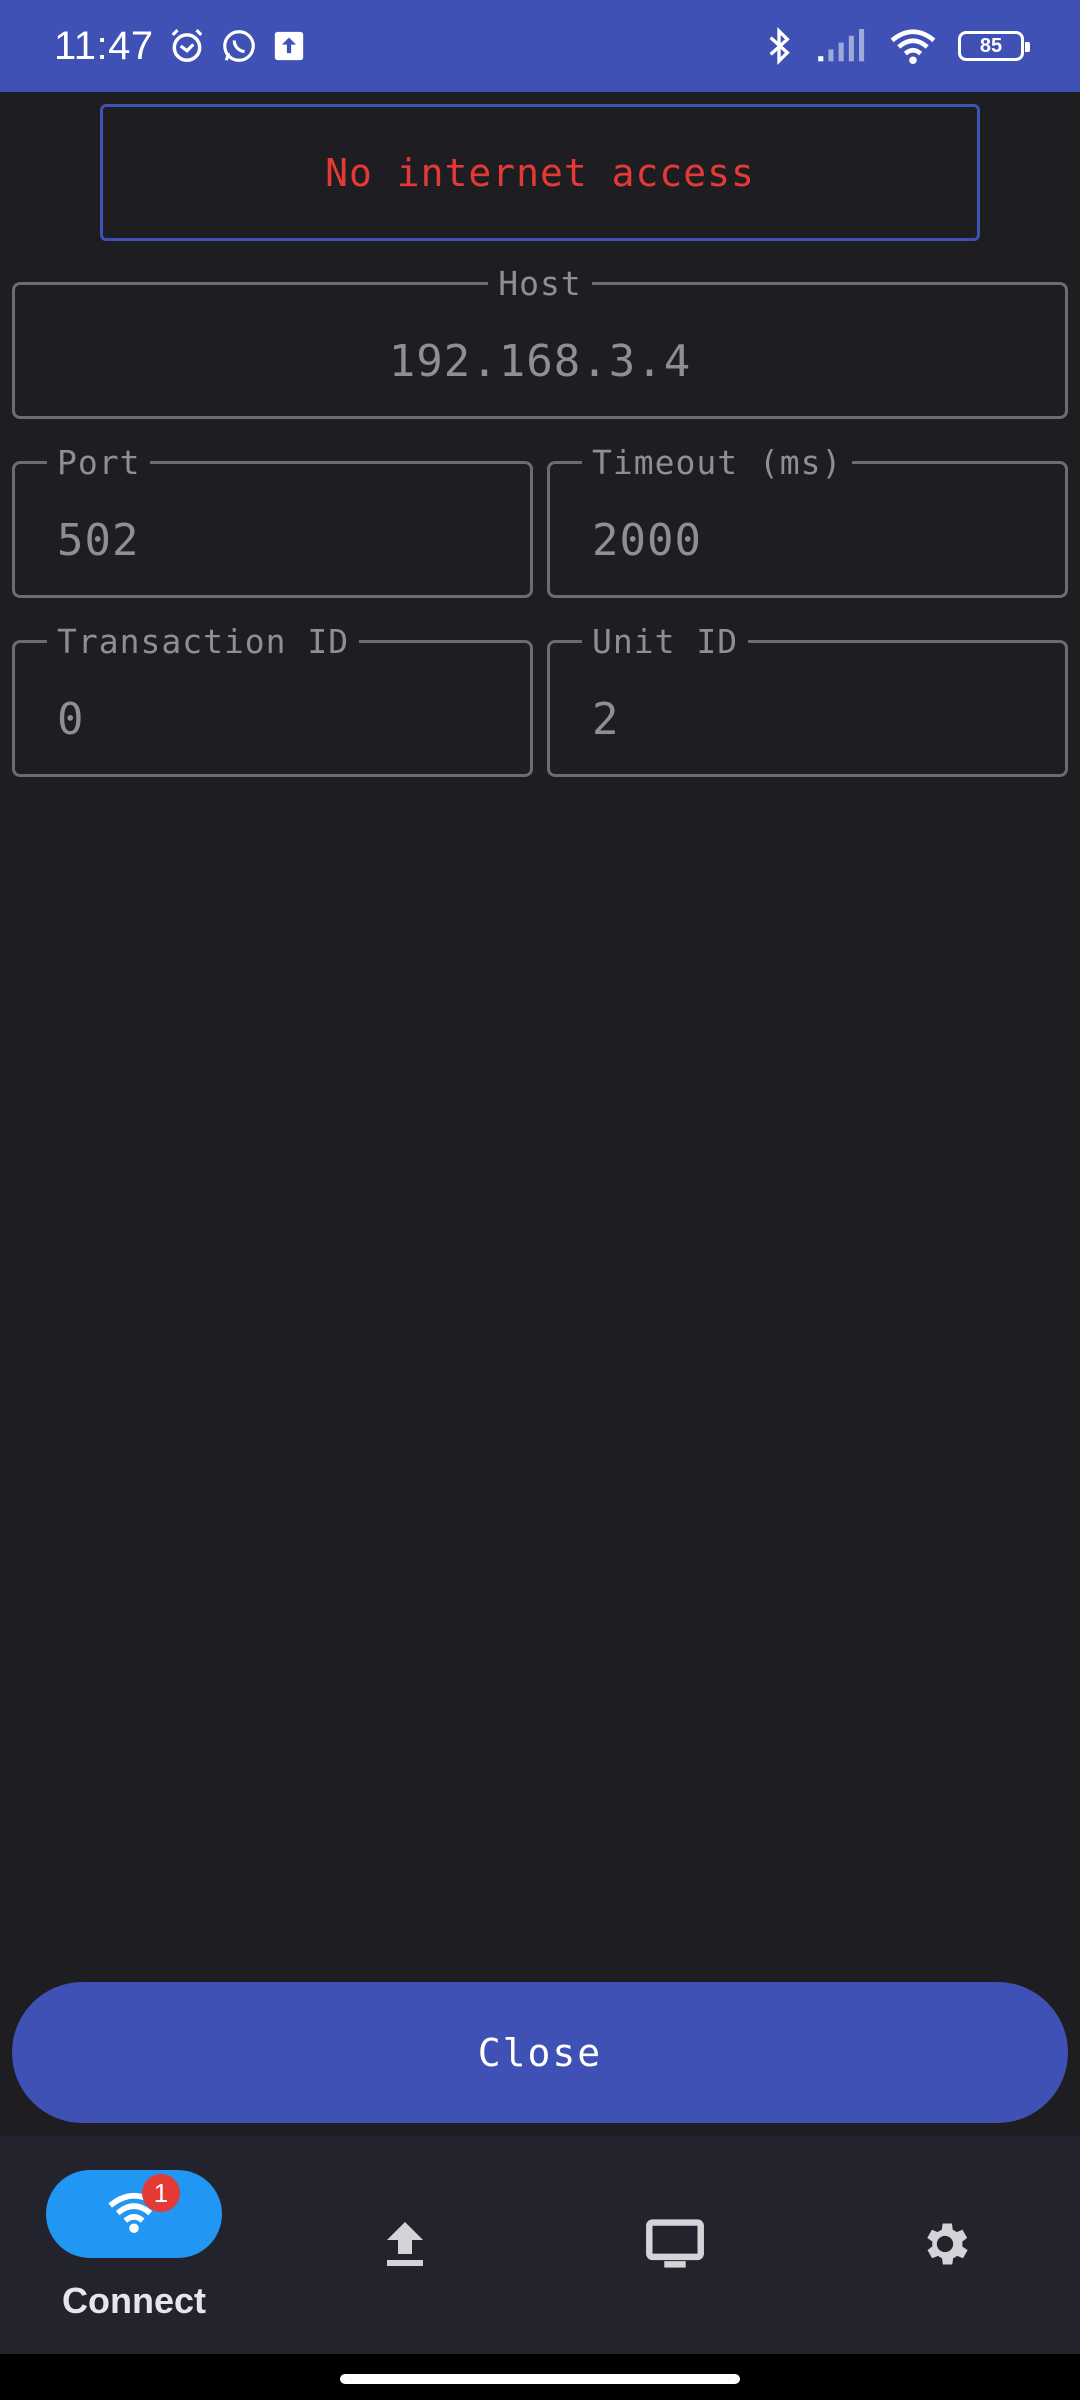 The width and height of the screenshot is (1080, 2400). I want to click on battery-icon: 85, so click(994, 46).